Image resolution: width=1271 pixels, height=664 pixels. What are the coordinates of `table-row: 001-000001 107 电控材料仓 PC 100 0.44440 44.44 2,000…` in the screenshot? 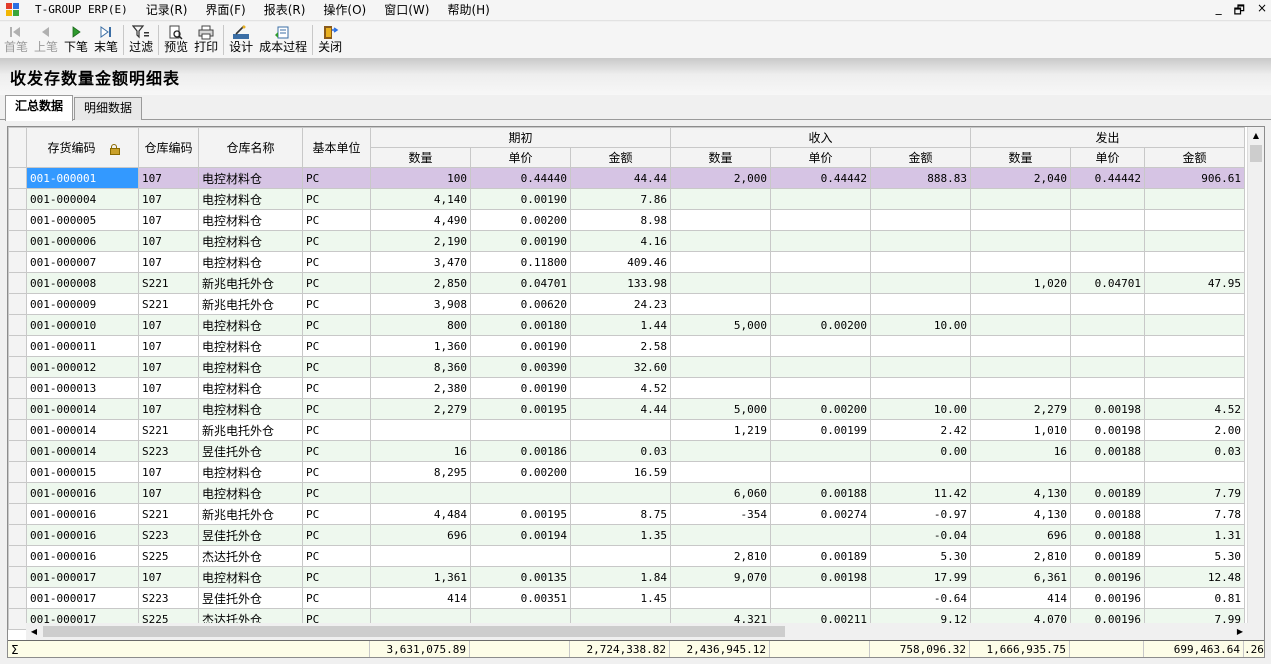 It's located at (626, 178).